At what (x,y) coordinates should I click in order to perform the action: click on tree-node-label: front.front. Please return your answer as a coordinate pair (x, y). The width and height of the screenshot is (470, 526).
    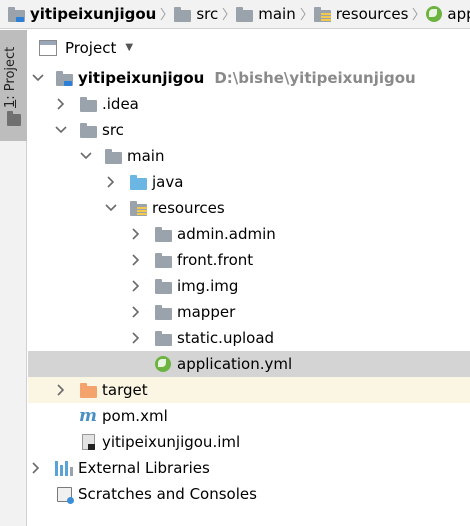
    Looking at the image, I should click on (215, 260).